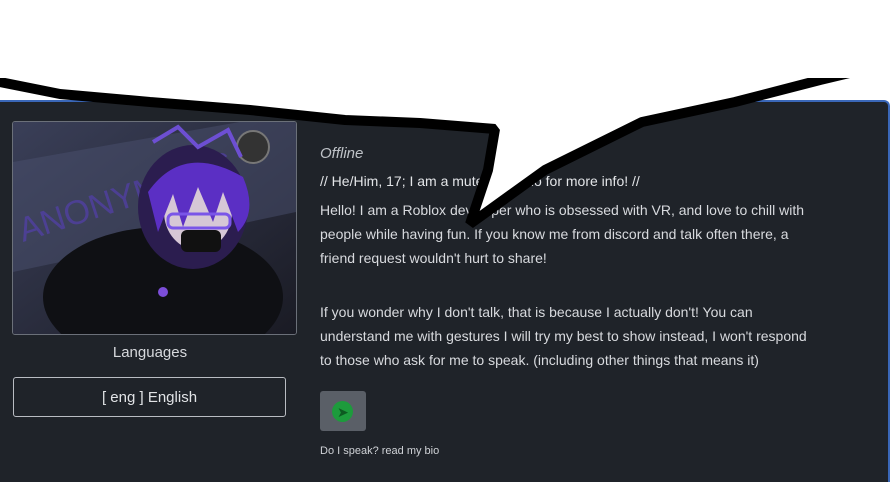 The image size is (896, 482). I want to click on languages-label: Languages, so click(150, 352).